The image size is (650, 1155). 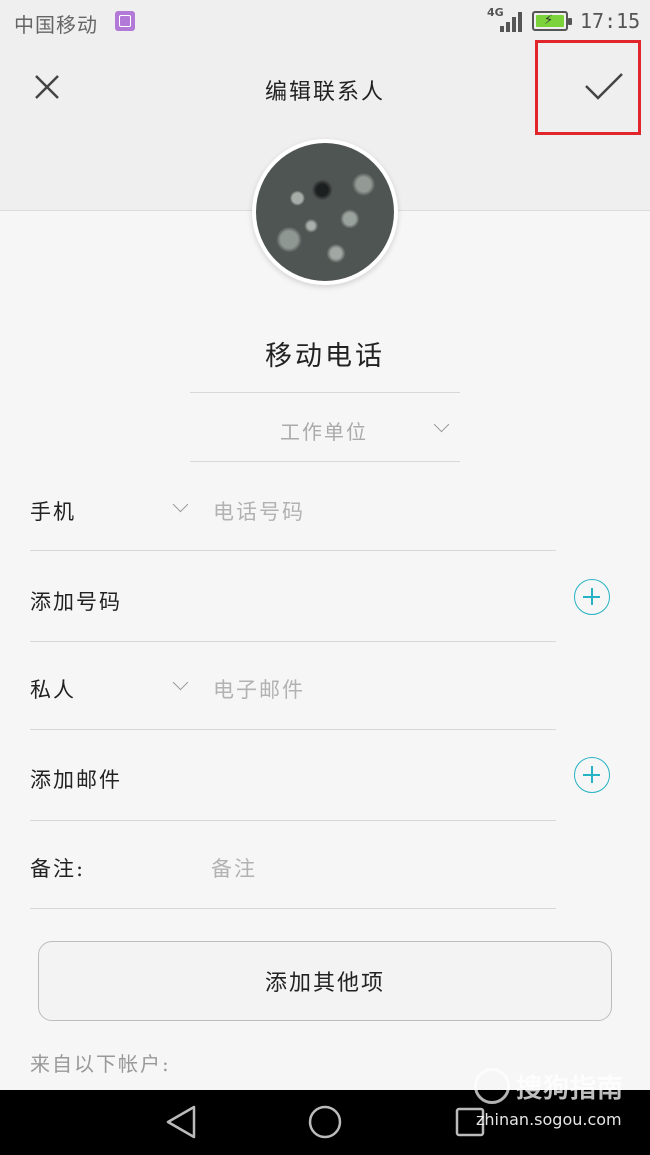 I want to click on phone-divider, so click(x=293, y=550).